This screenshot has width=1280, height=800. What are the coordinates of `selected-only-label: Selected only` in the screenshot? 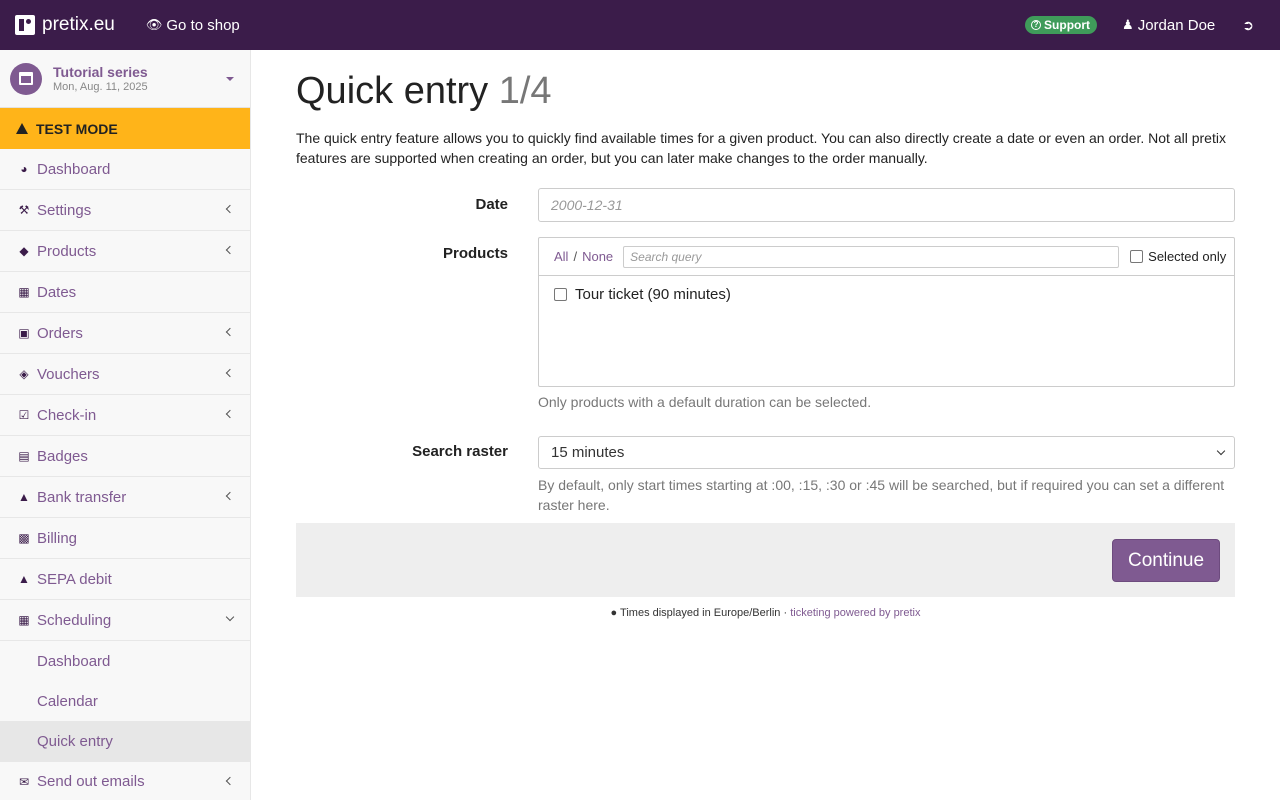 It's located at (1187, 256).